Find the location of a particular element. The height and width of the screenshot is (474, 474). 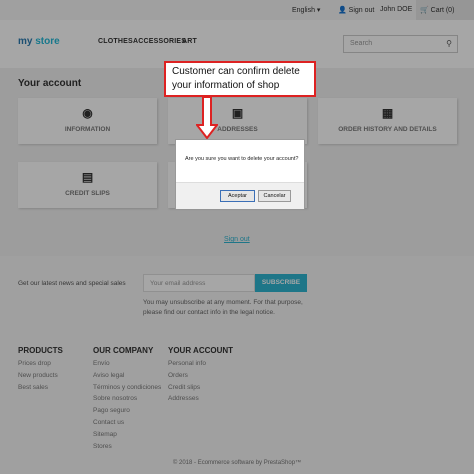

accept-button: Aceptar is located at coordinates (237, 196).